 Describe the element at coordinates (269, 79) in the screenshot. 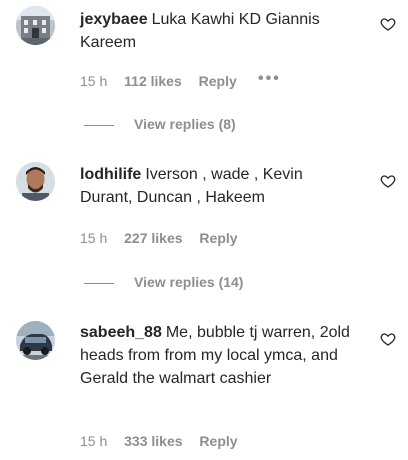

I see `more-options-button: •••` at that location.